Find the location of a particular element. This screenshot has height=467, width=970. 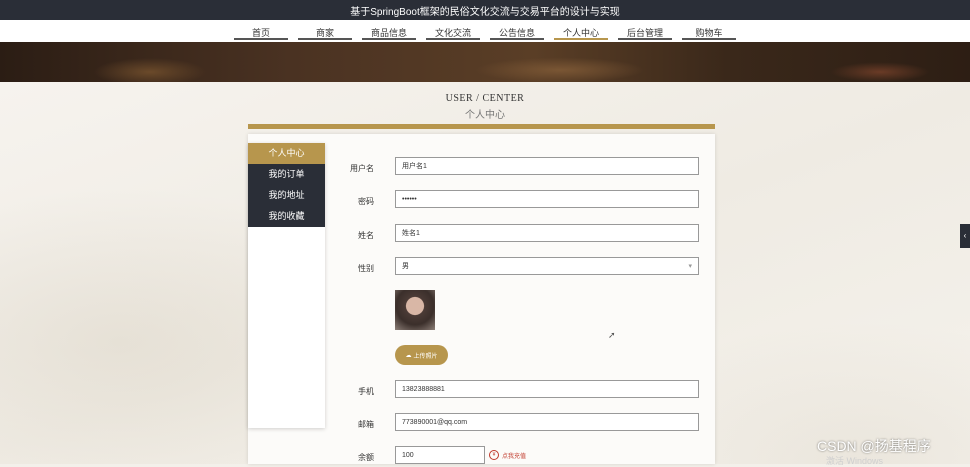

name-row: 姓名 姓名1 is located at coordinates (520, 234).